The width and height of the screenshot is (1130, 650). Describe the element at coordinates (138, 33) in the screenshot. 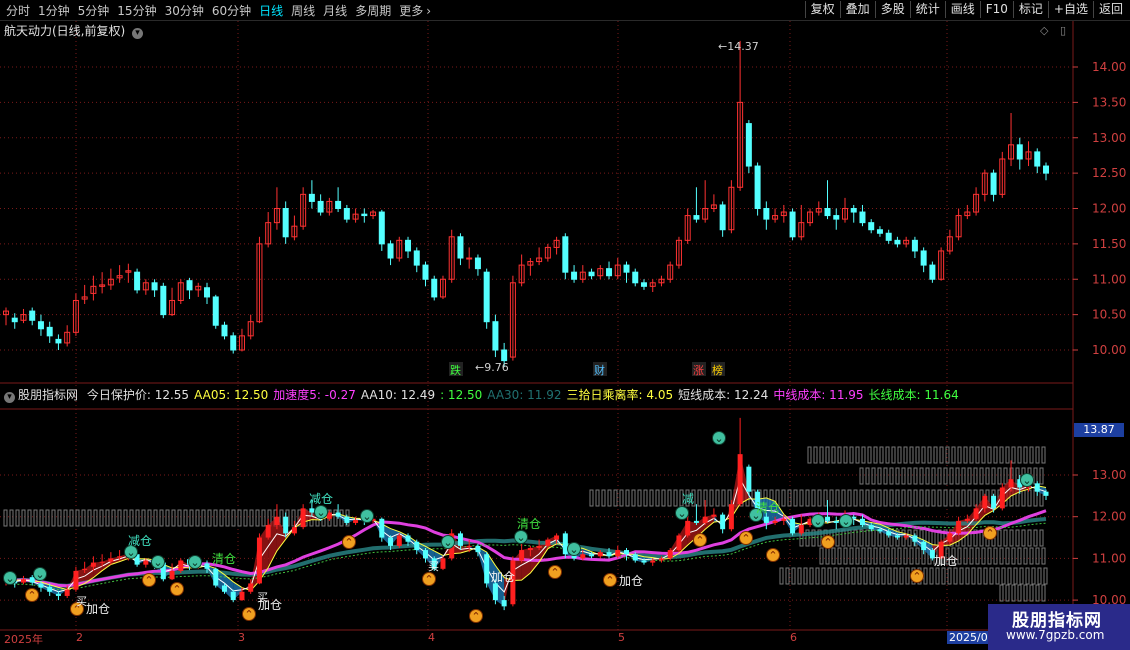

I see `dropdown-icon: ▾` at that location.